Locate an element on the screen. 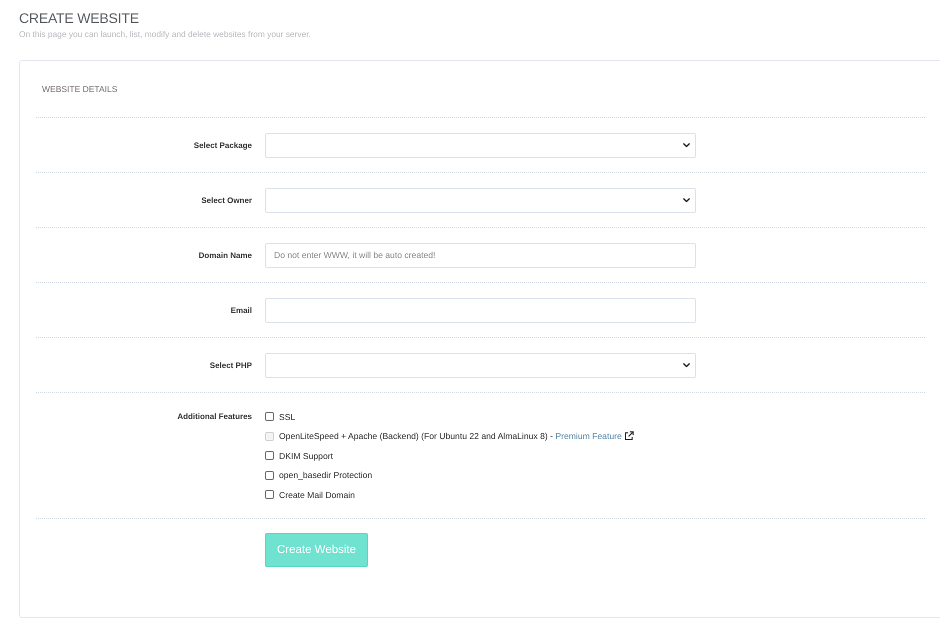  field-label: Select Owner is located at coordinates (226, 200).